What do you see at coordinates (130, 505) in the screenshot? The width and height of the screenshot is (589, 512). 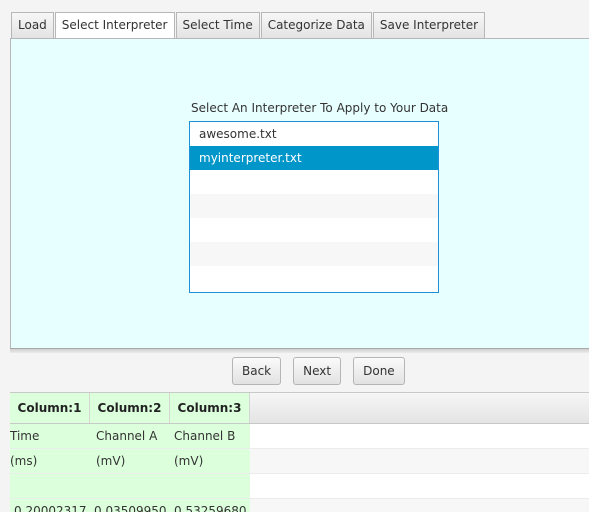 I see `table-cell: 0.03509950` at bounding box center [130, 505].